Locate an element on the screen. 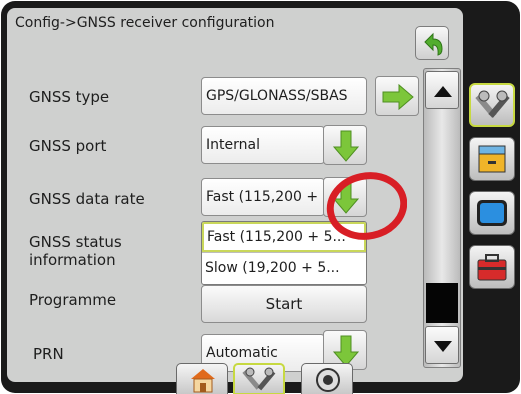 Image resolution: width=521 pixels, height=394 pixels. gnss-type-next-button is located at coordinates (397, 96).